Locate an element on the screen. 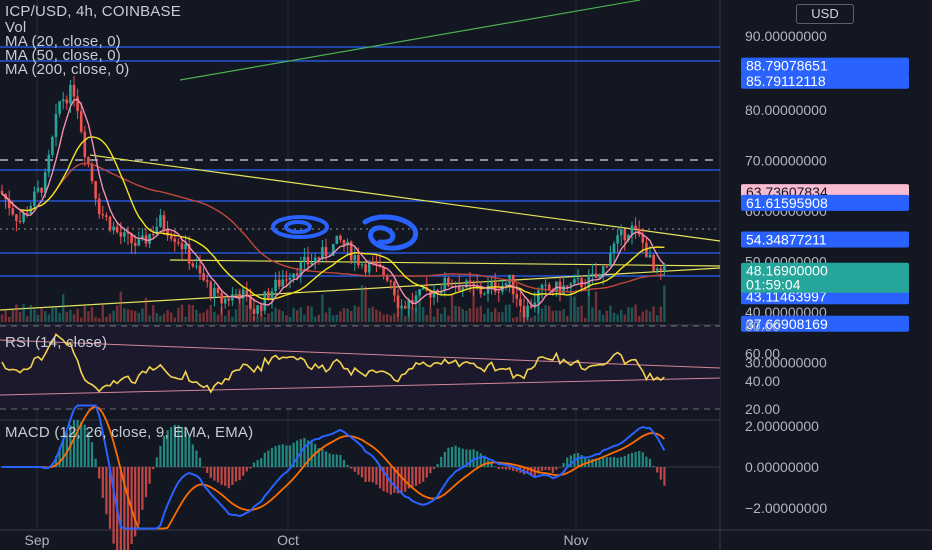 The width and height of the screenshot is (932, 550). currency-button: USD is located at coordinates (825, 14).